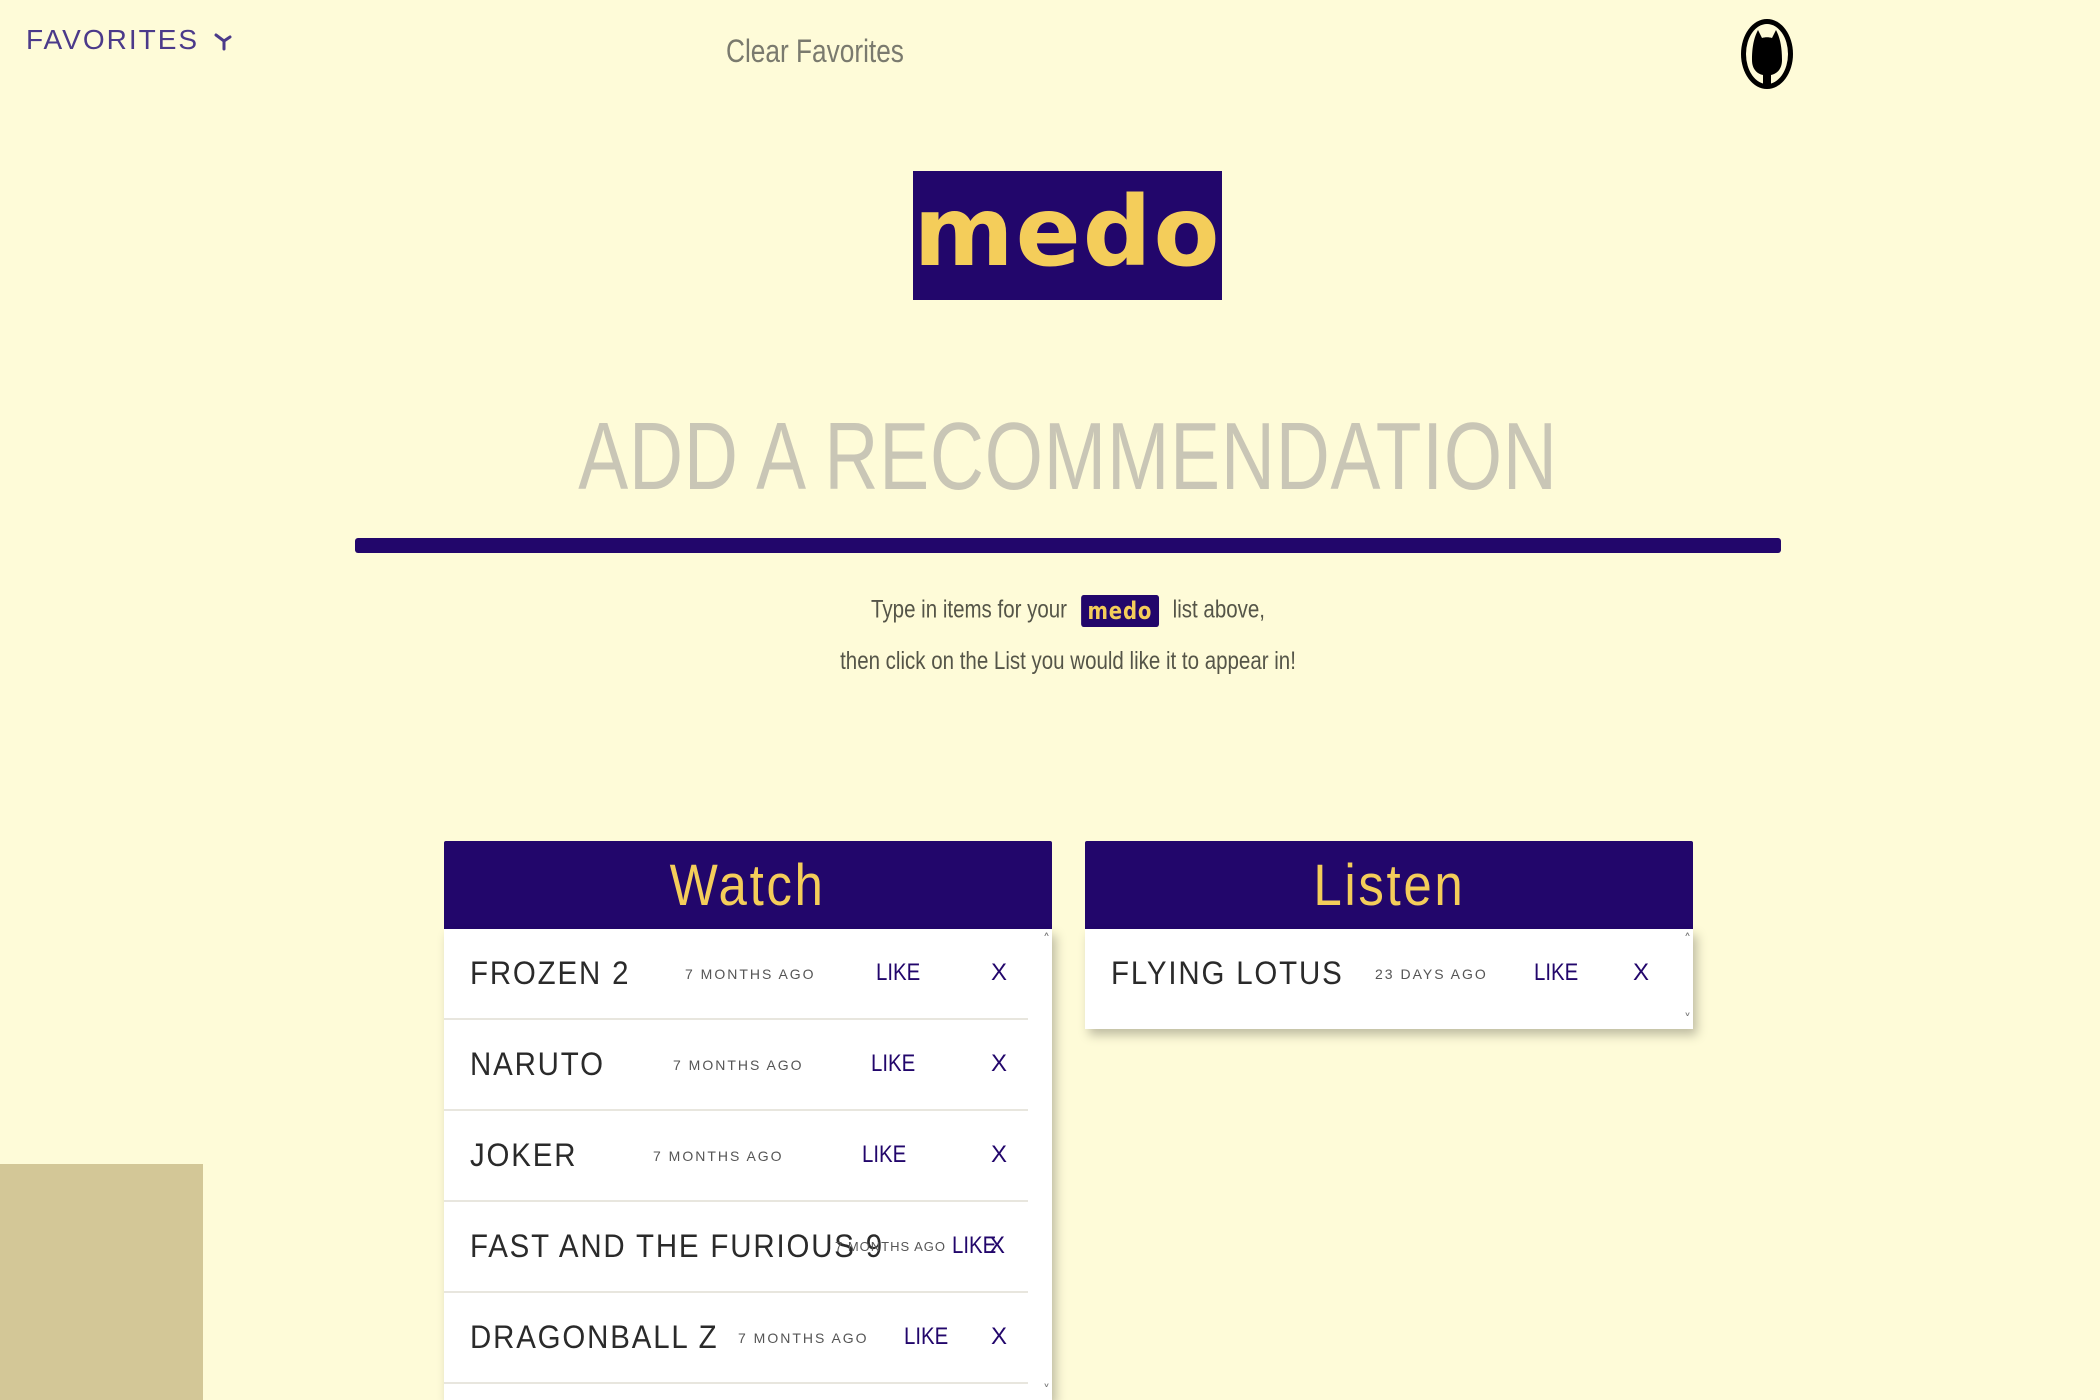 The height and width of the screenshot is (1400, 2100). I want to click on logo-text: medo, so click(1067, 231).